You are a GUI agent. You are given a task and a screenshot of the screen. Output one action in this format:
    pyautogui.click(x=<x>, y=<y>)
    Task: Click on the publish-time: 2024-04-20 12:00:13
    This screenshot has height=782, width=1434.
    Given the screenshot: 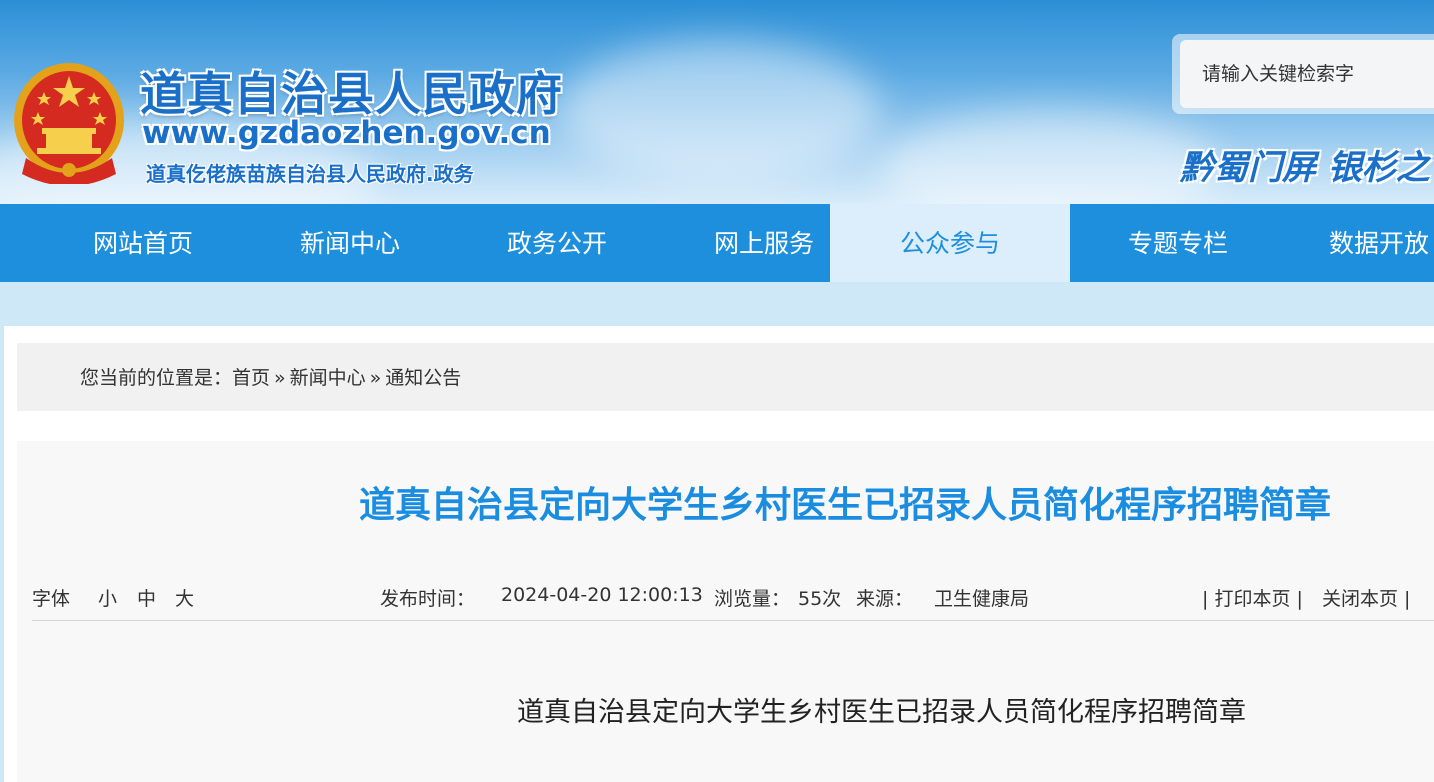 What is the action you would take?
    pyautogui.click(x=602, y=595)
    